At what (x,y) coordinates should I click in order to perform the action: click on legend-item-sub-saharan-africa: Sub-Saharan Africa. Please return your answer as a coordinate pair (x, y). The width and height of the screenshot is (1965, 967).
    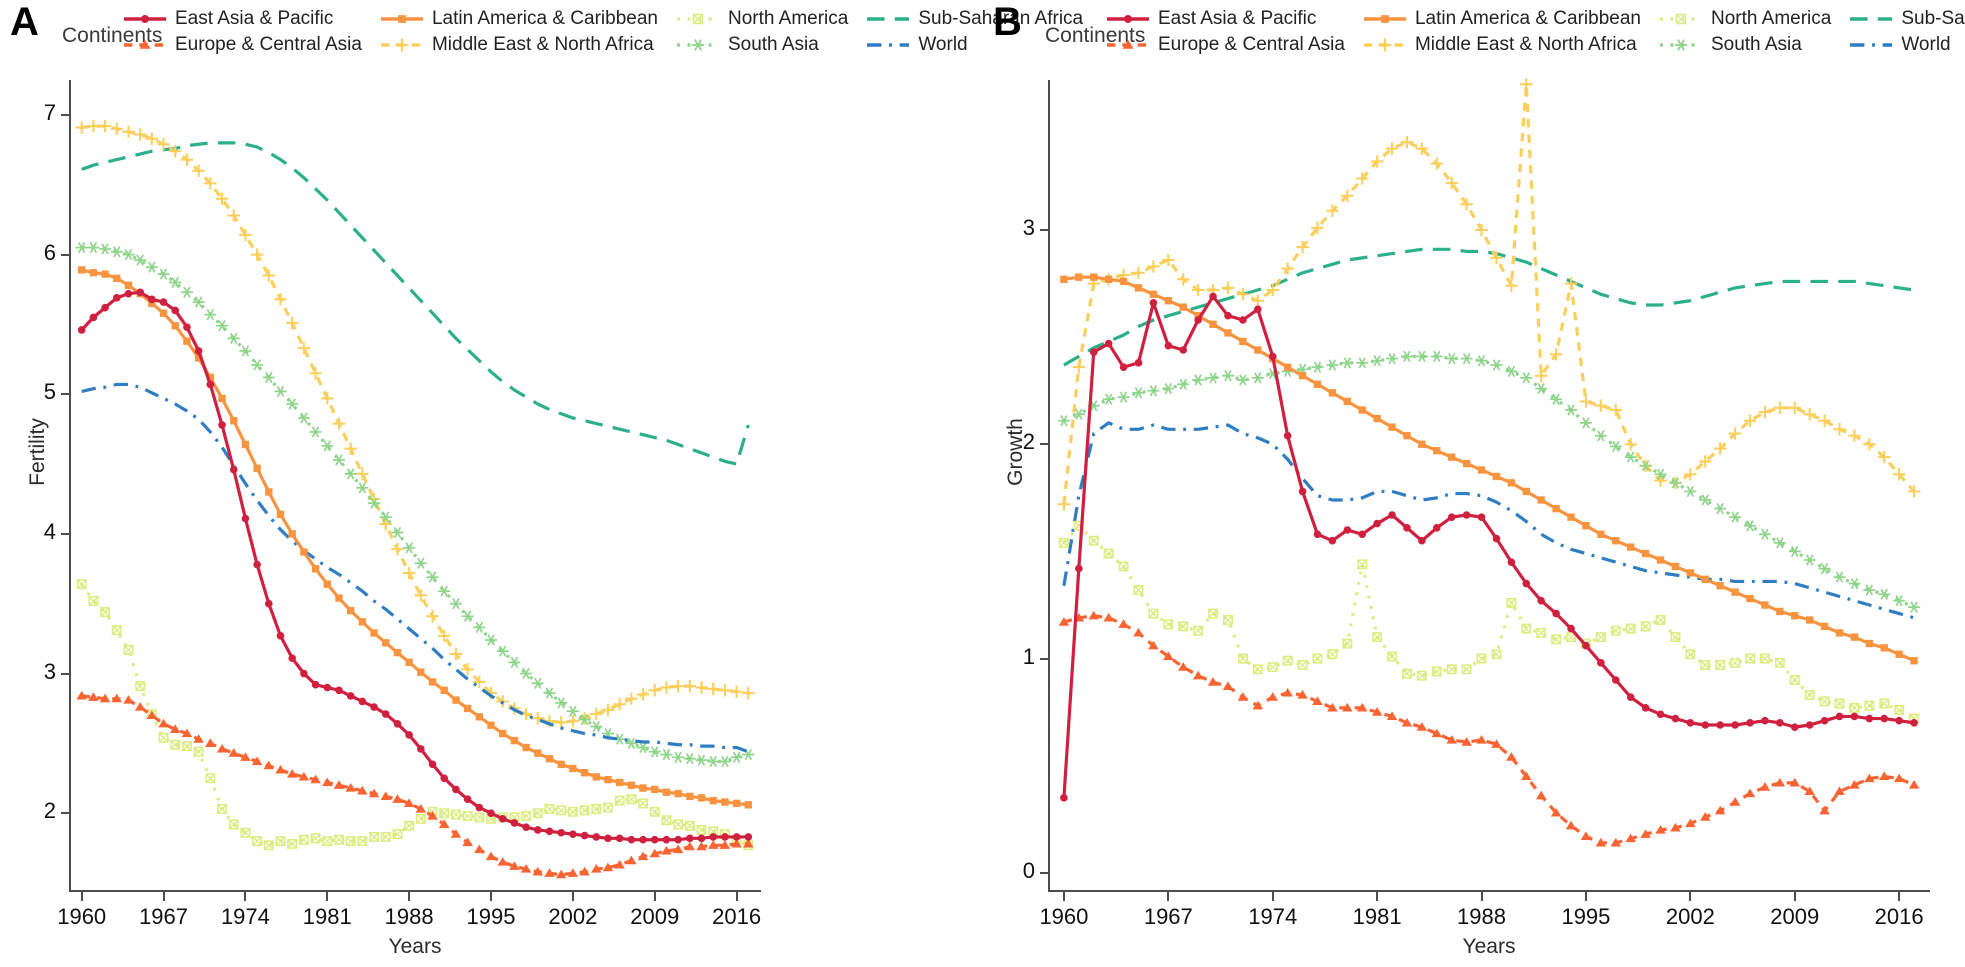
    Looking at the image, I should click on (1906, 19).